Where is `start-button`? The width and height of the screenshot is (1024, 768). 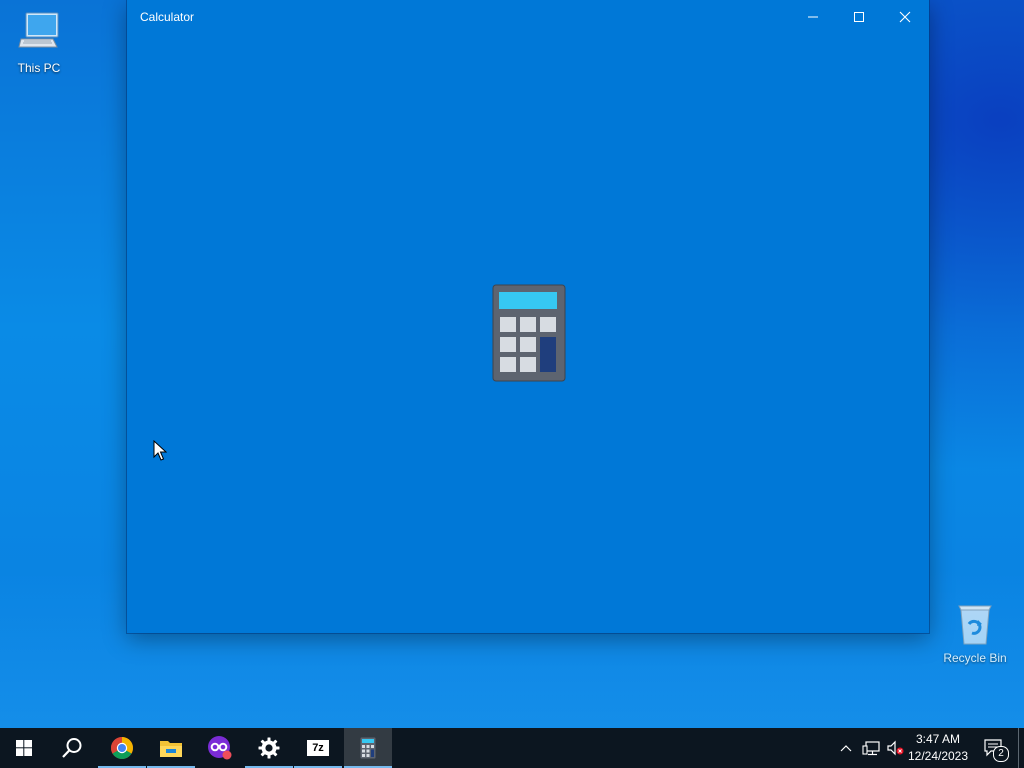
start-button is located at coordinates (24, 748).